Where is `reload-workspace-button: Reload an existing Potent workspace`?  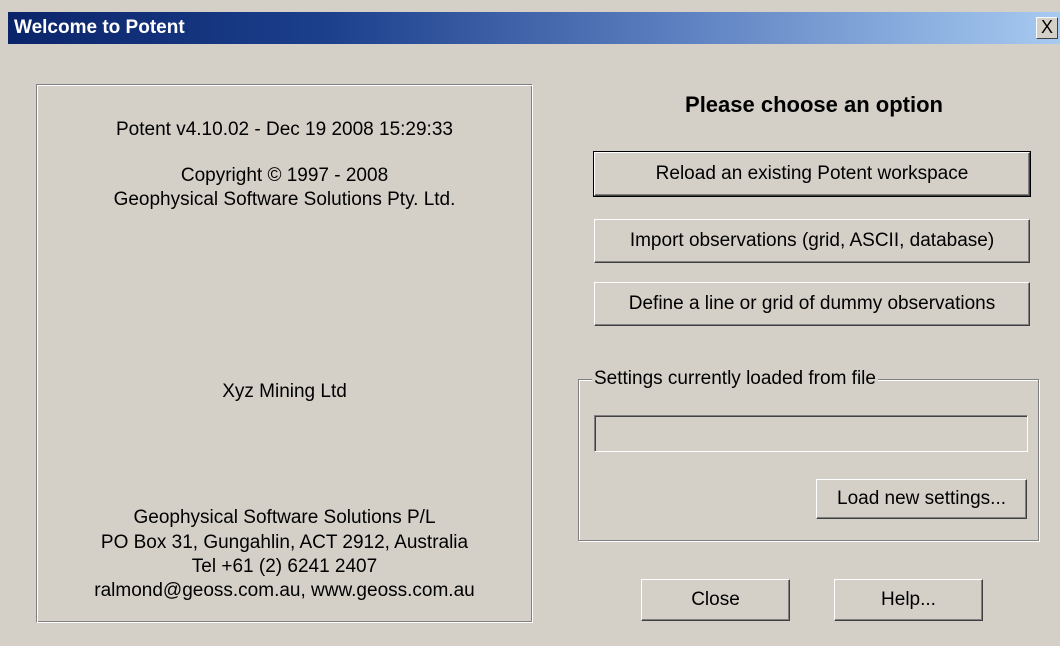 reload-workspace-button: Reload an existing Potent workspace is located at coordinates (812, 174).